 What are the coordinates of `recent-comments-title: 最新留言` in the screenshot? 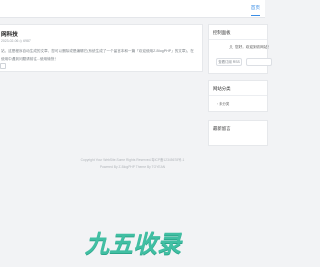 It's located at (222, 128).